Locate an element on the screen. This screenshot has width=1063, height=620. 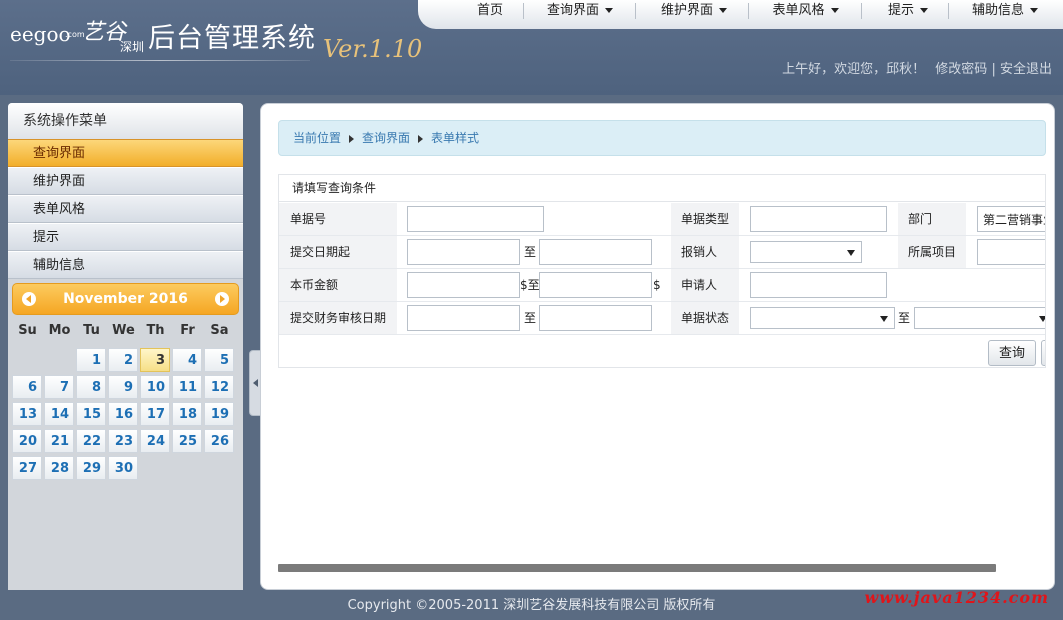
nav-query: 查询界面 is located at coordinates (580, 11).